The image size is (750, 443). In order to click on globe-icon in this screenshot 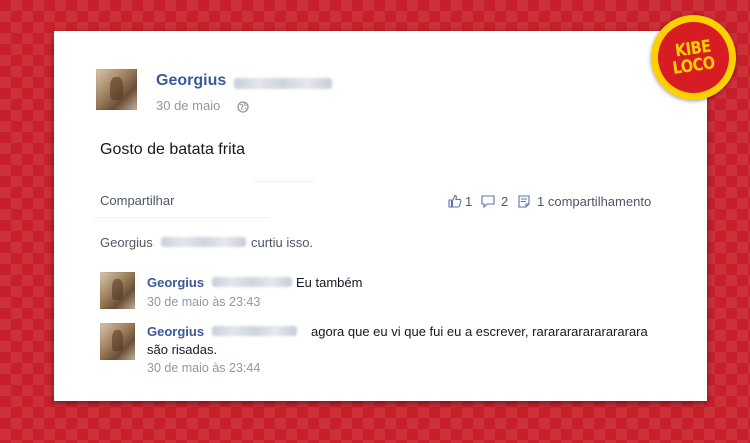, I will do `click(243, 106)`.